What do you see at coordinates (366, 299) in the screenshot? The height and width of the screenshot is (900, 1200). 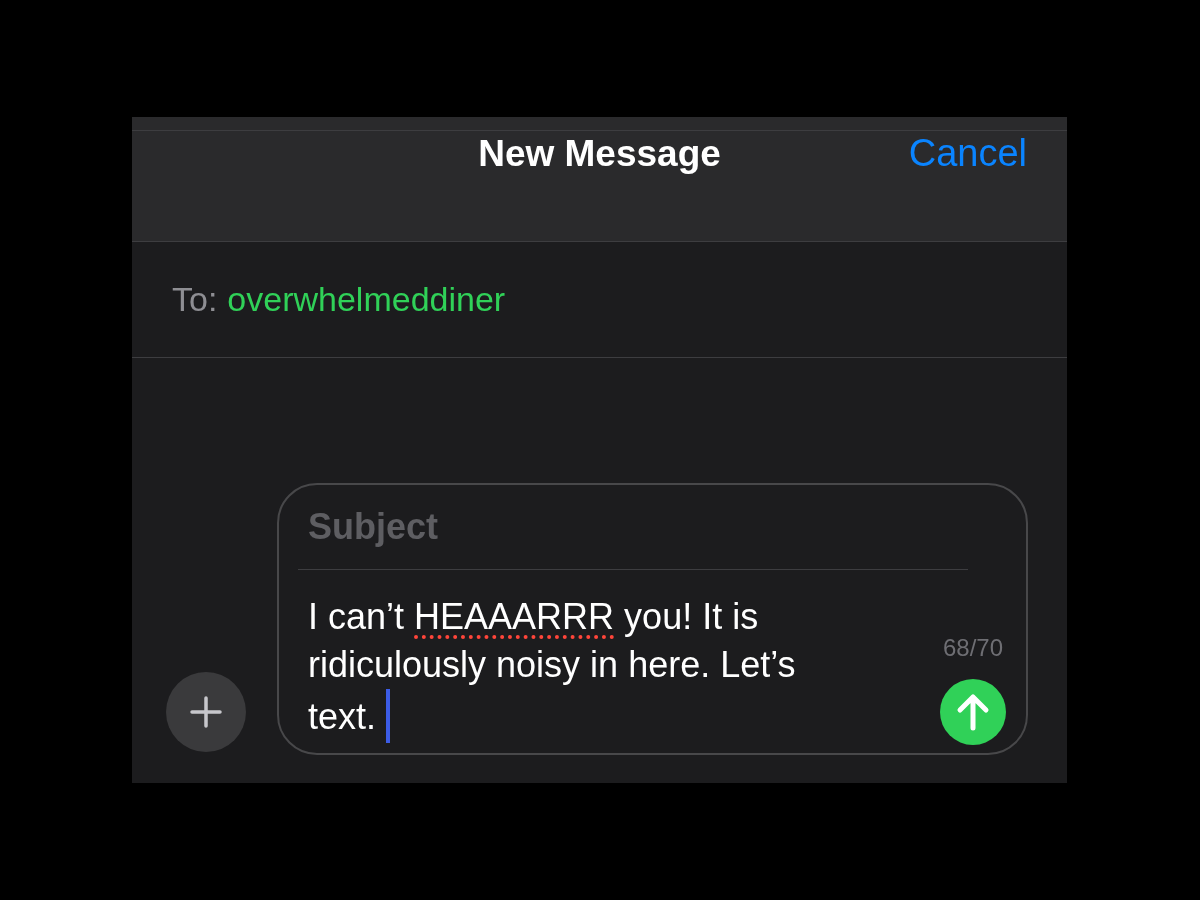 I see `recipient-field: overwhelmeddiner` at bounding box center [366, 299].